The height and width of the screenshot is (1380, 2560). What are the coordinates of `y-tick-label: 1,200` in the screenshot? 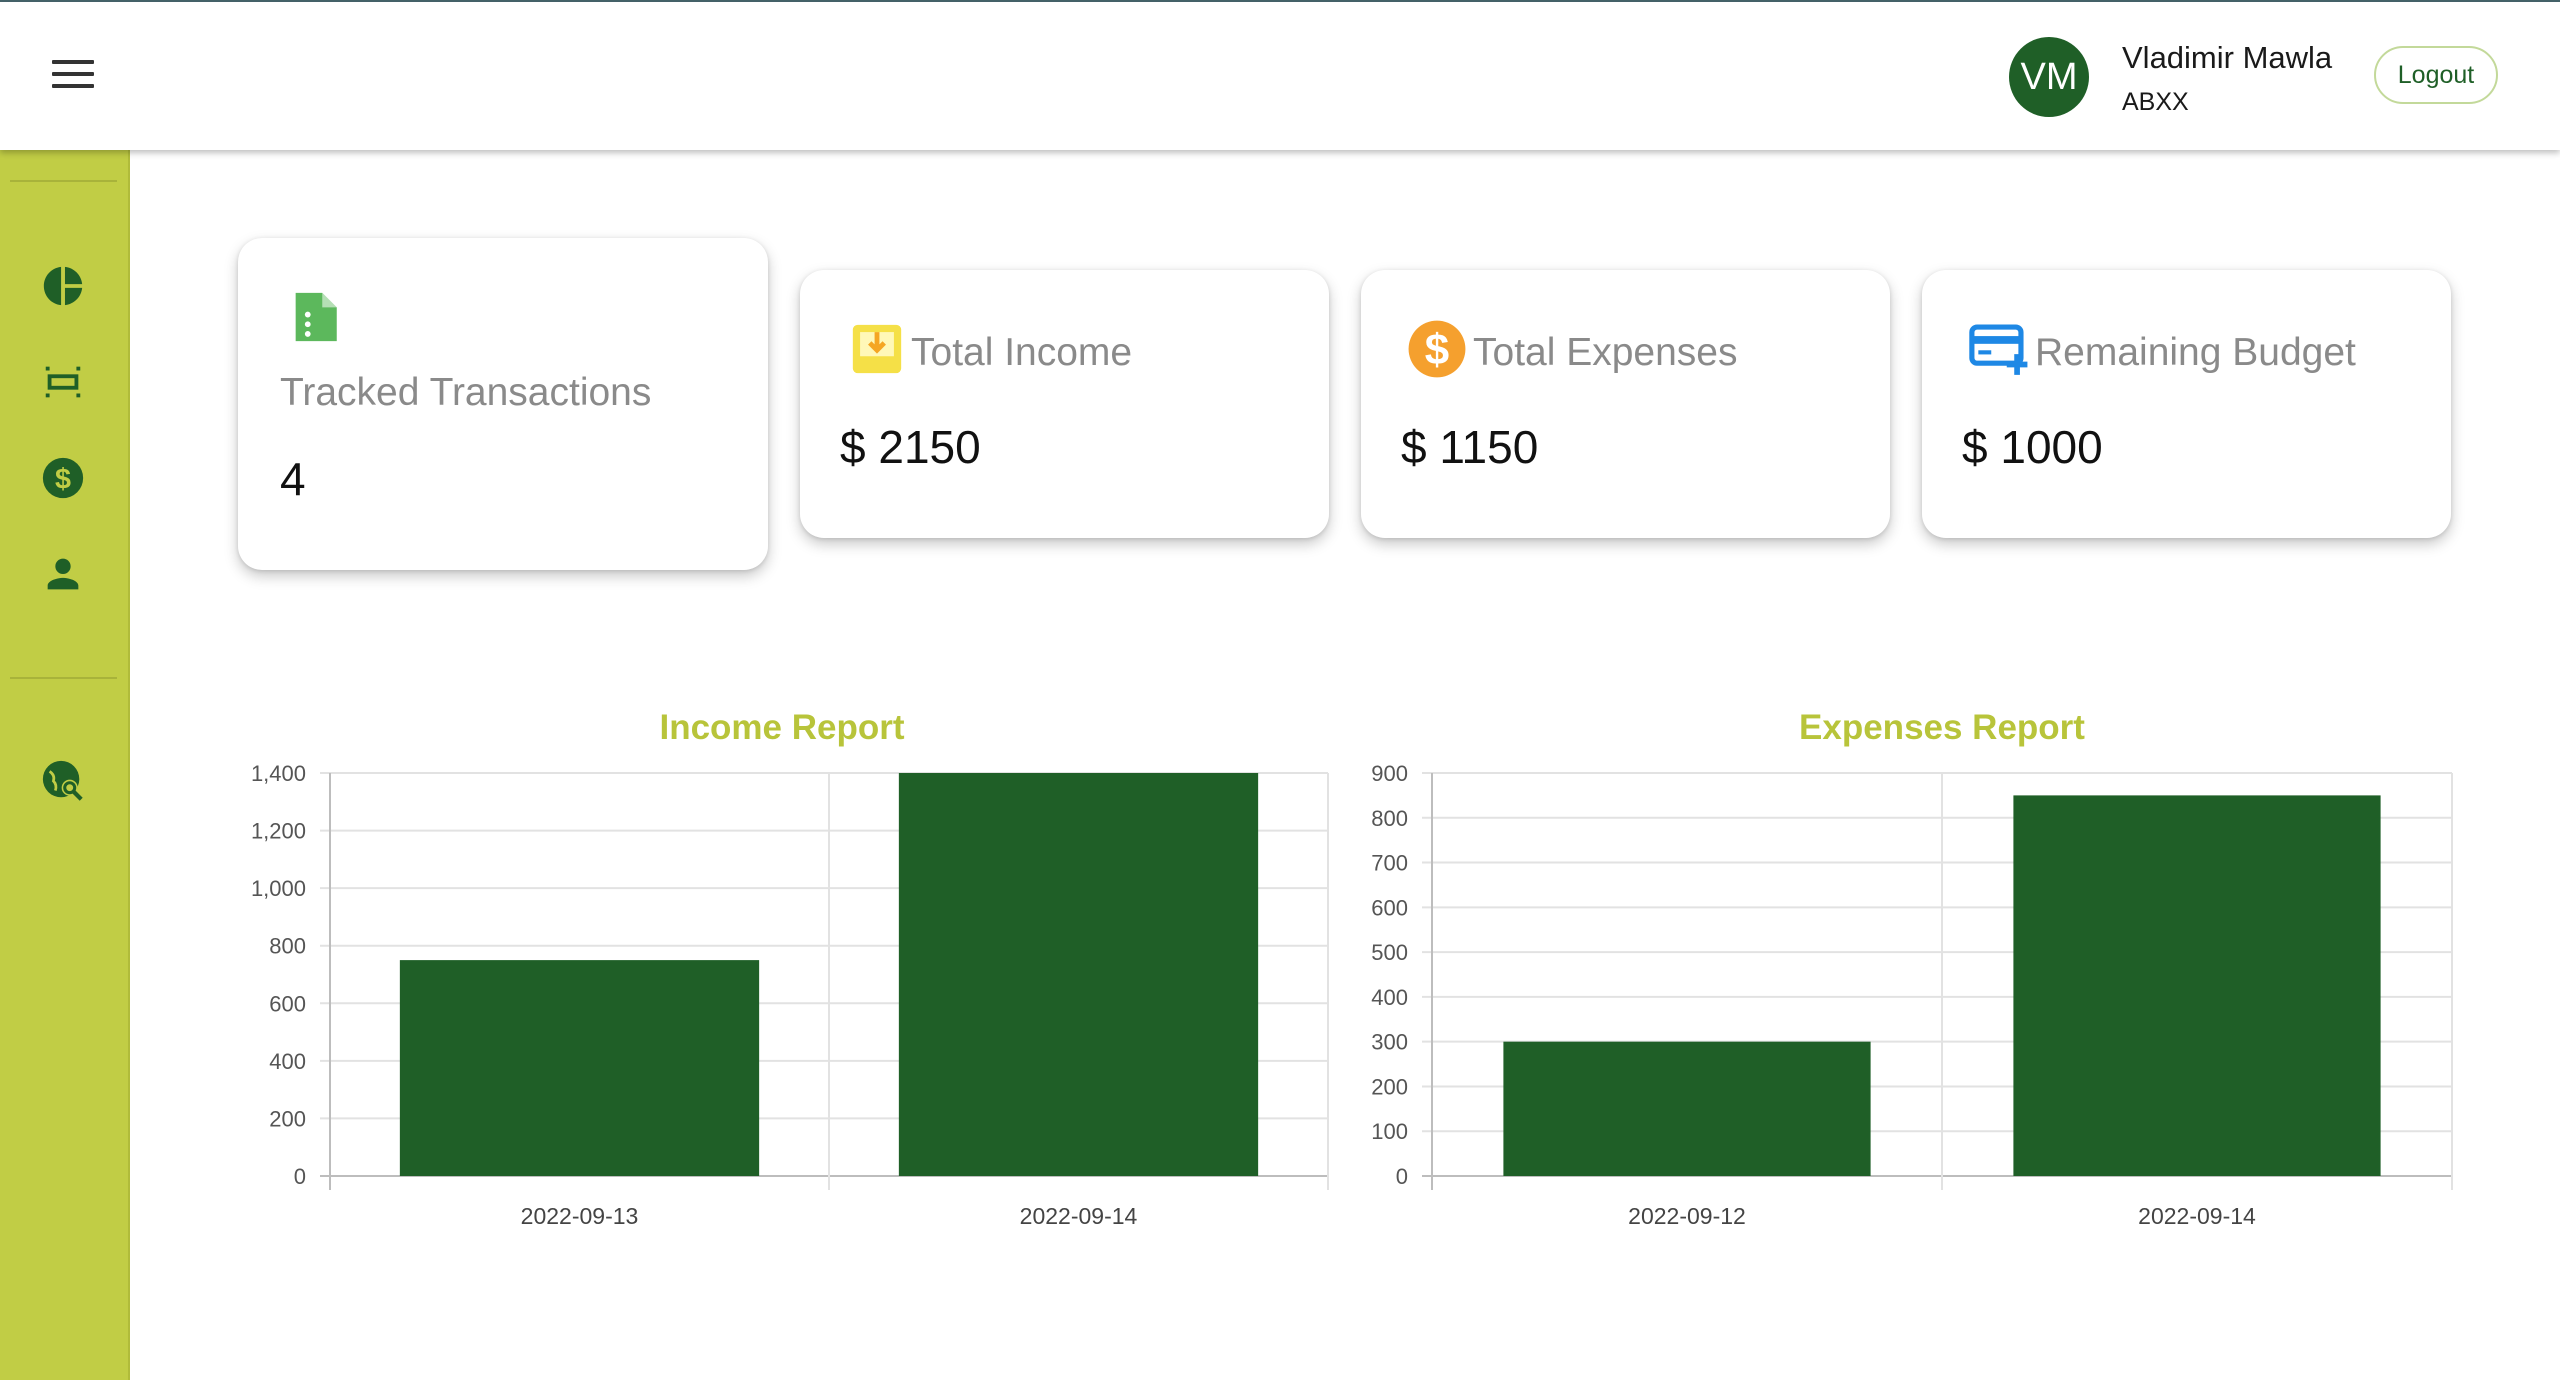 It's located at (278, 831).